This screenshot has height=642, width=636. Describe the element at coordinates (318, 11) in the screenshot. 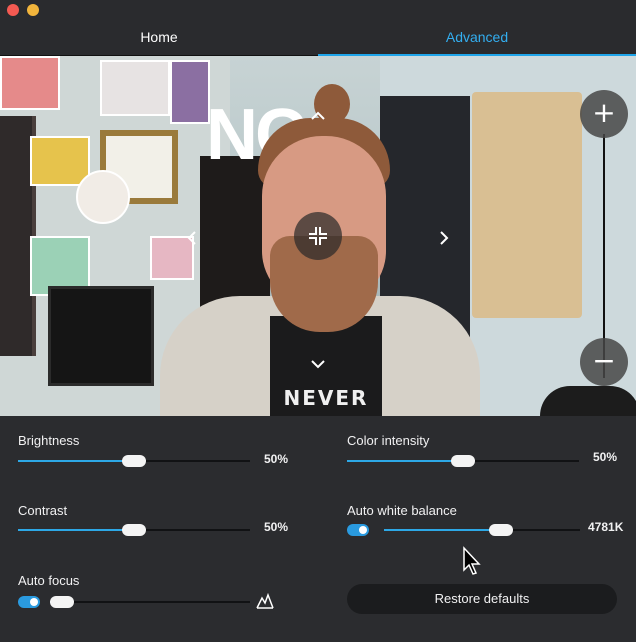

I see `title-bar` at that location.